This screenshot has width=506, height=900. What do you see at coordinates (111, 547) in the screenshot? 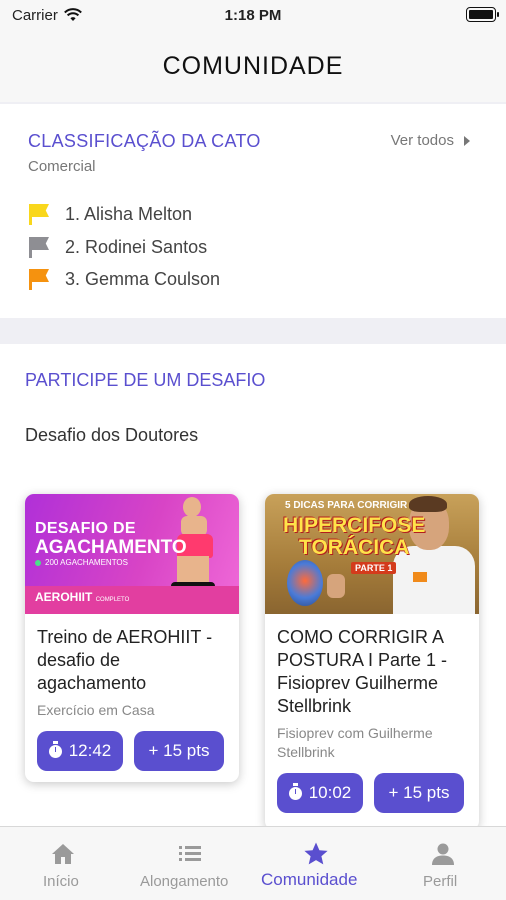
I see `thumb-text: AGACHAMENTO` at bounding box center [111, 547].